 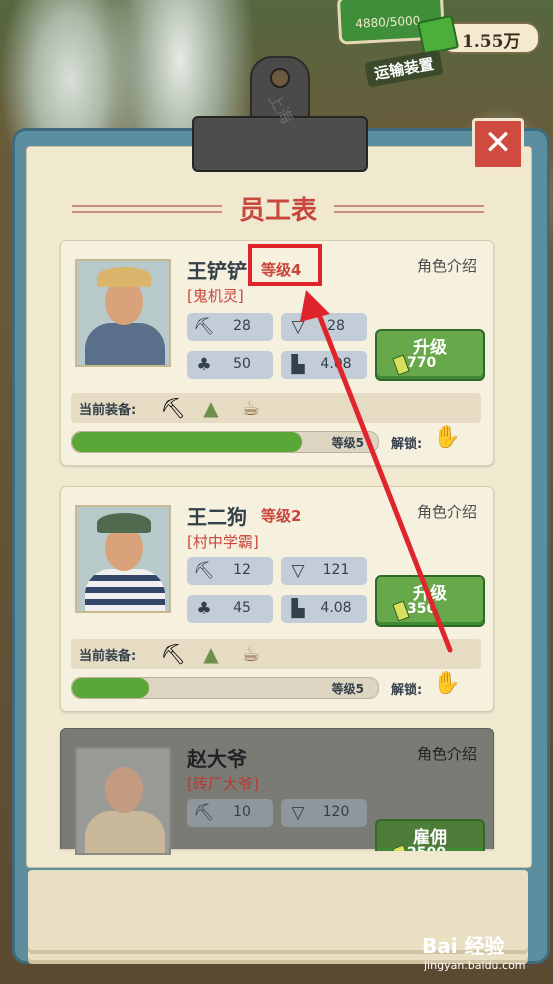 I want to click on hire-price: 2500, so click(x=426, y=848).